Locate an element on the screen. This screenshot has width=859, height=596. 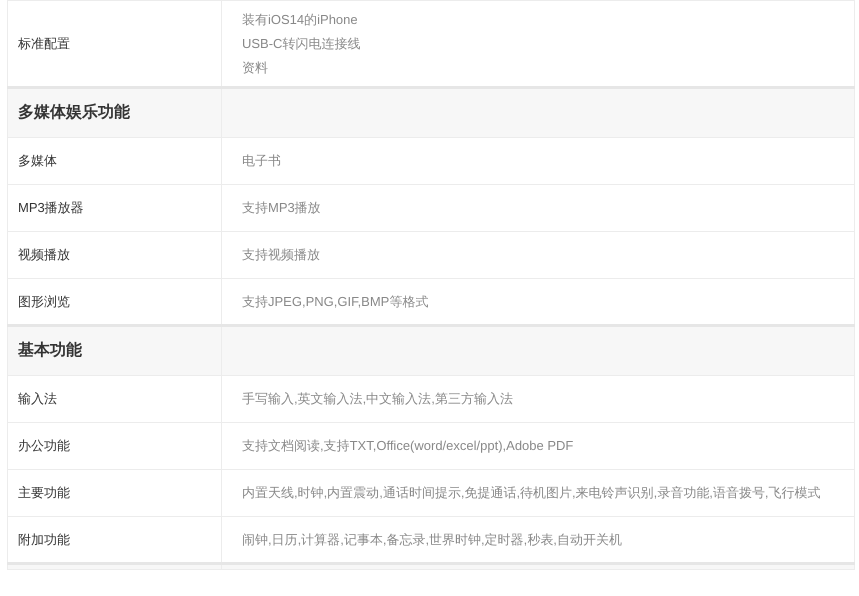
spec-value: 内置天线,时钟,内置震动,通话时间提示,免提通话,待机图片,来电铃声识别,录音功能,语音拨号,飞行模式 is located at coordinates (532, 493).